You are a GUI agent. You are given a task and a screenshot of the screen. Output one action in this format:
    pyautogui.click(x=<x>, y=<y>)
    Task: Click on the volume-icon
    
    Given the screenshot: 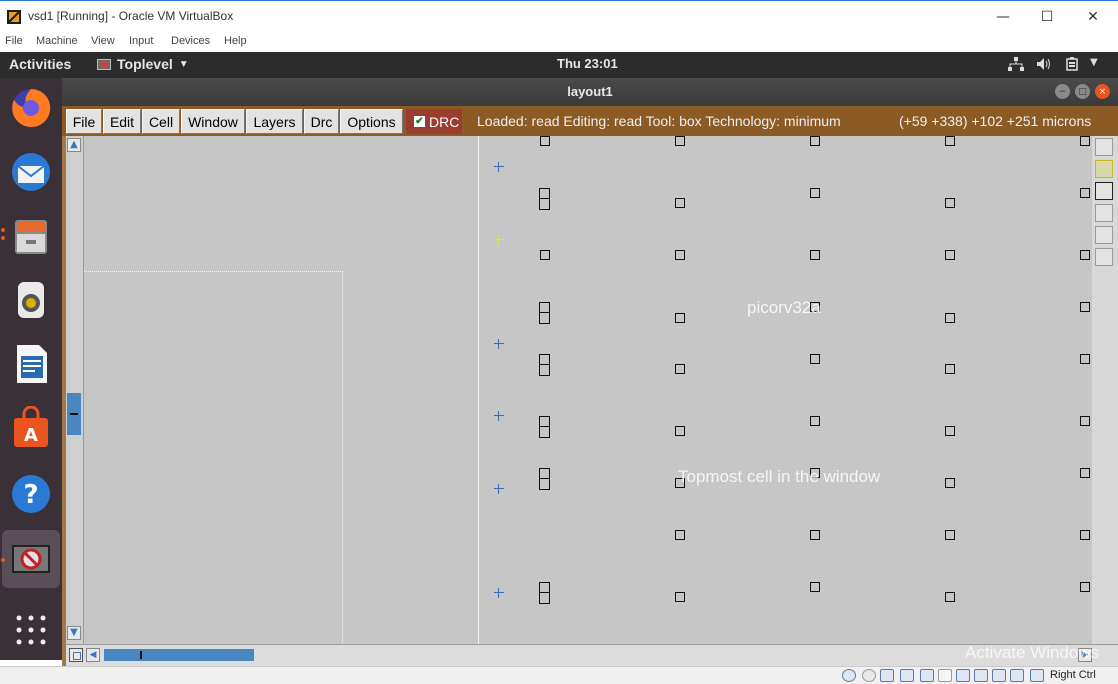 What is the action you would take?
    pyautogui.click(x=1044, y=66)
    